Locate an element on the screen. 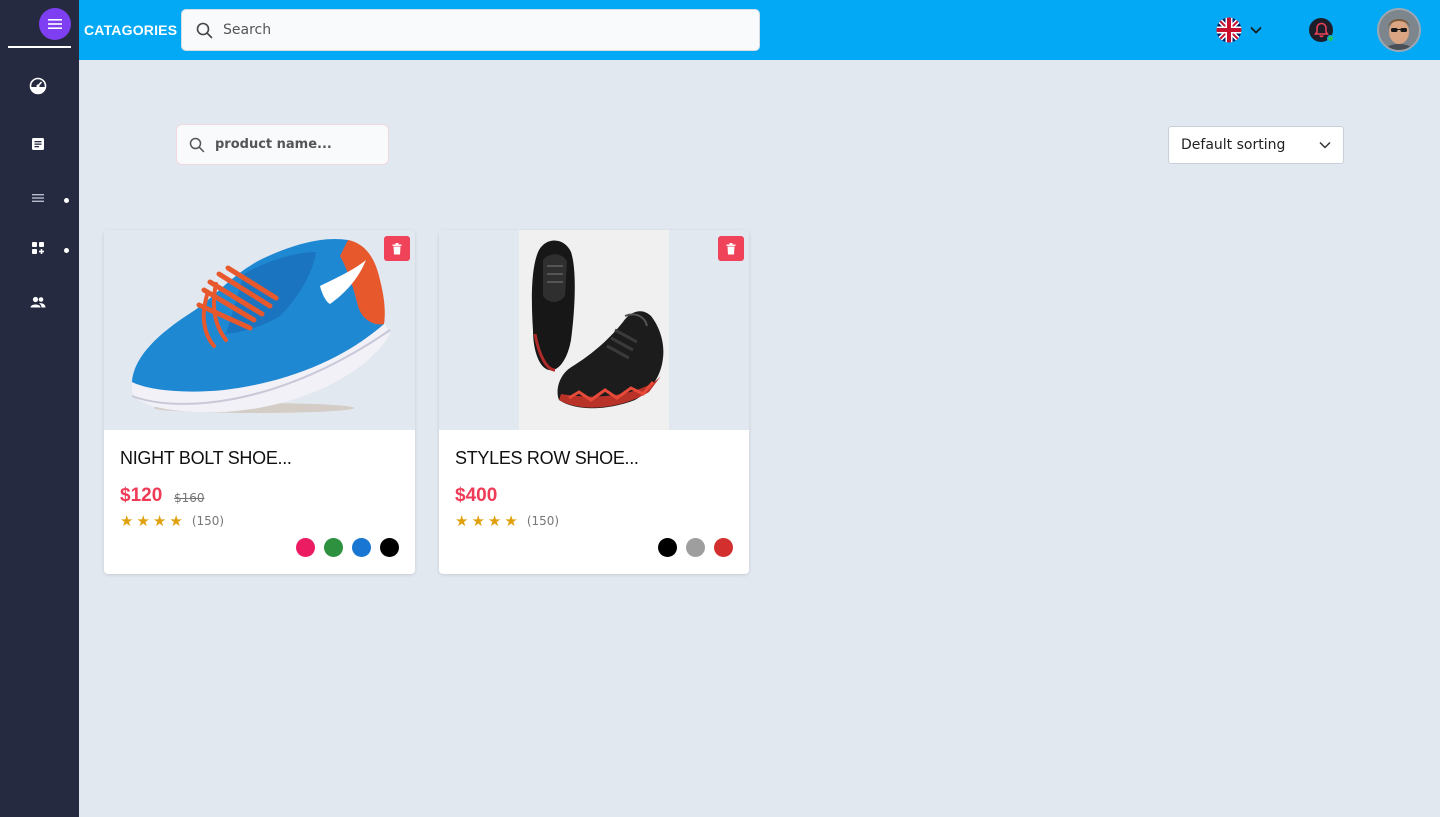 The image size is (1440, 817). product-old-price: $160 is located at coordinates (189, 498).